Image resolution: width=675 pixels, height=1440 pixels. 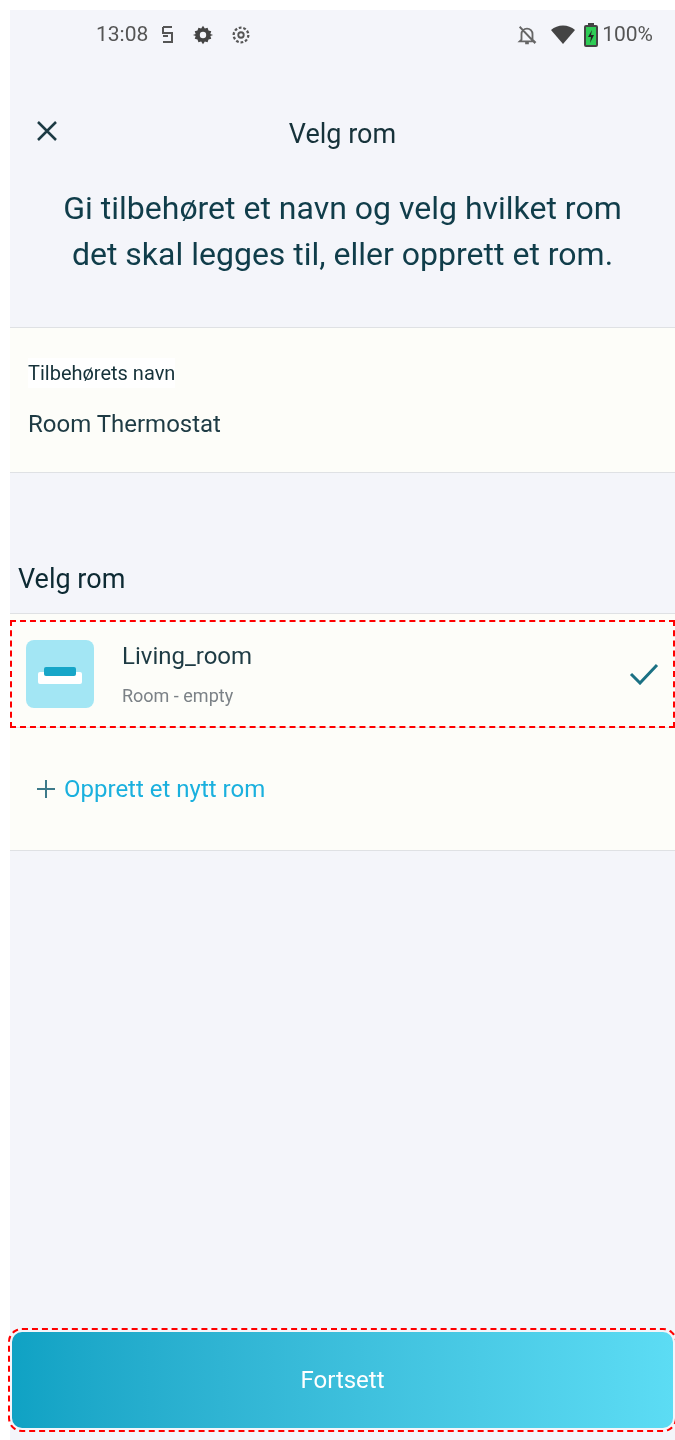 What do you see at coordinates (342, 231) in the screenshot?
I see `instruction-text: Gi tilbehøret et navn og velg hvilket rom det skal legges til, eller opprett et rom.` at bounding box center [342, 231].